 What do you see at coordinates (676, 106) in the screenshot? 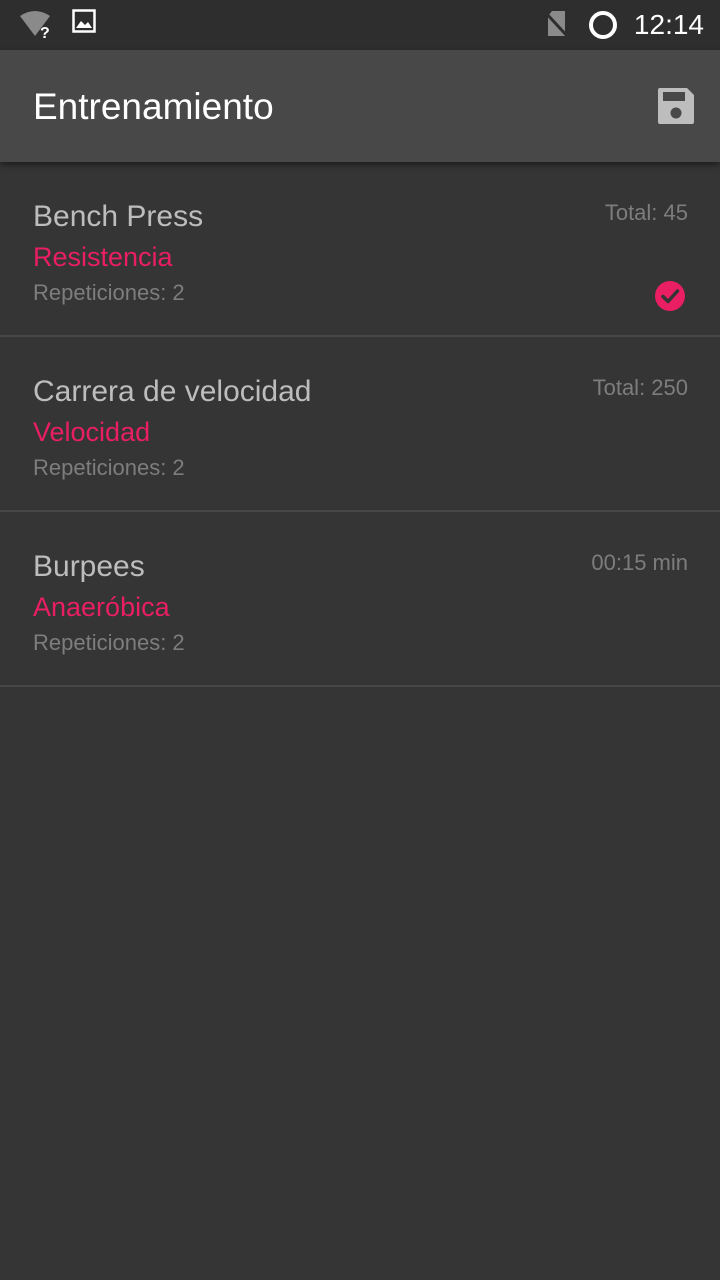
I see `save-button` at bounding box center [676, 106].